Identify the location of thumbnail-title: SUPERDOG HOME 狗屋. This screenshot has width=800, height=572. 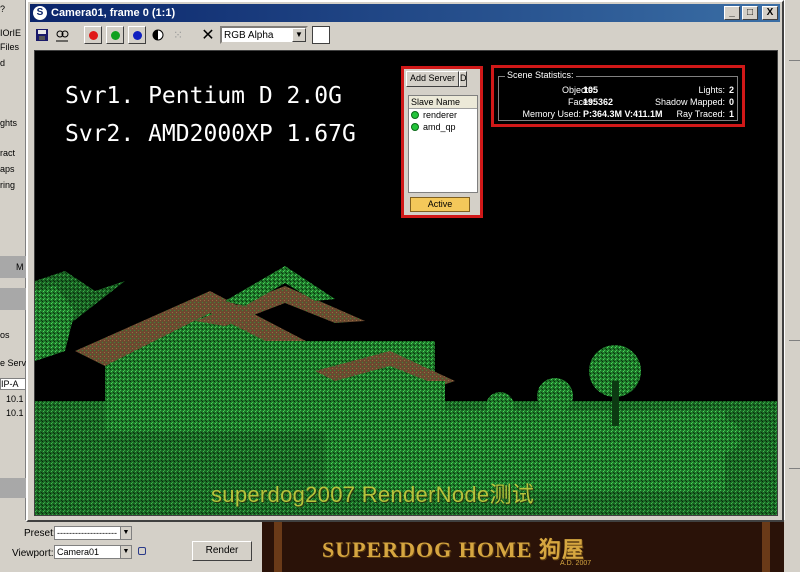
(453, 549).